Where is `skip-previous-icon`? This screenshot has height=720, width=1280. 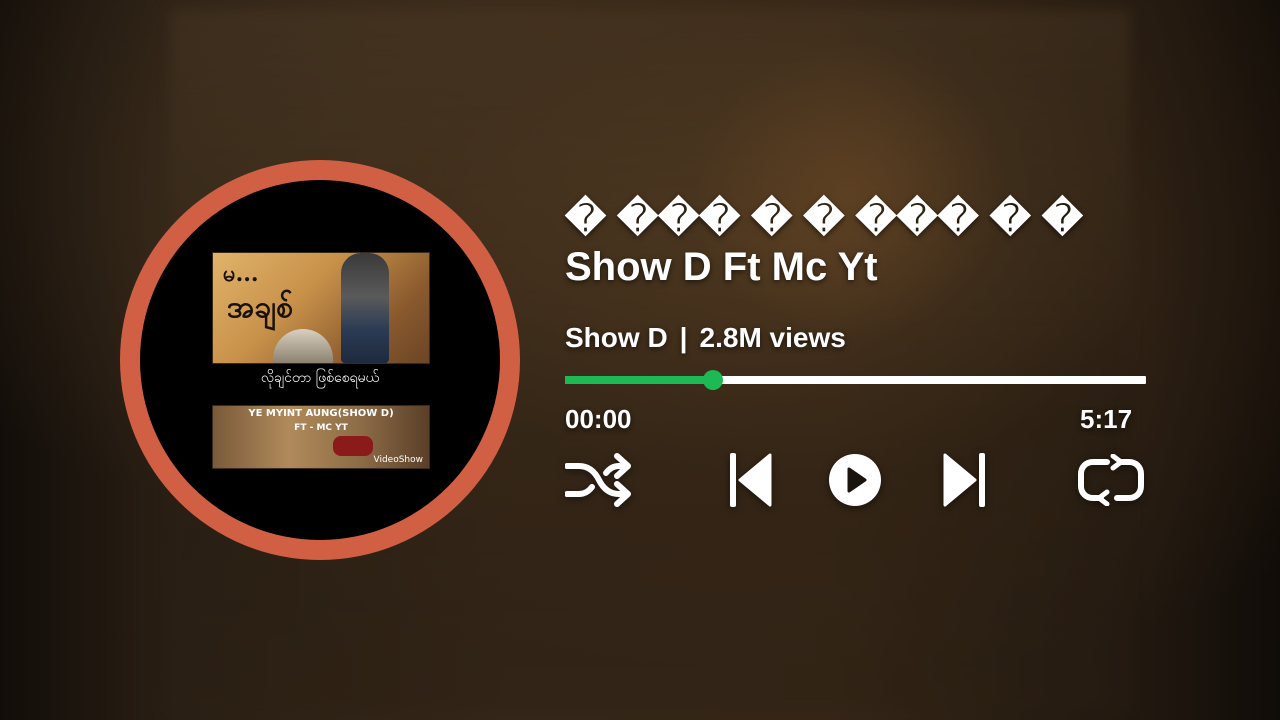 skip-previous-icon is located at coordinates (751, 480).